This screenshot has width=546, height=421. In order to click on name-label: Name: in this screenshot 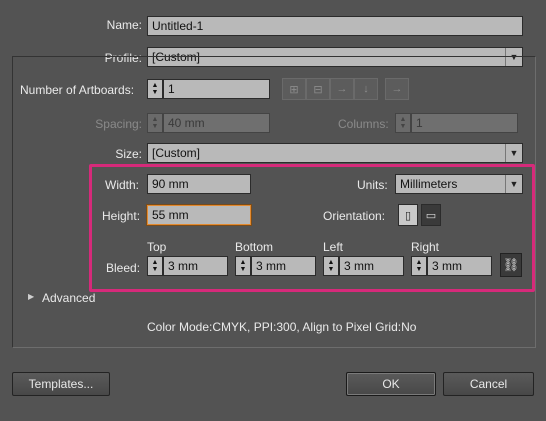, I will do `click(124, 25)`.